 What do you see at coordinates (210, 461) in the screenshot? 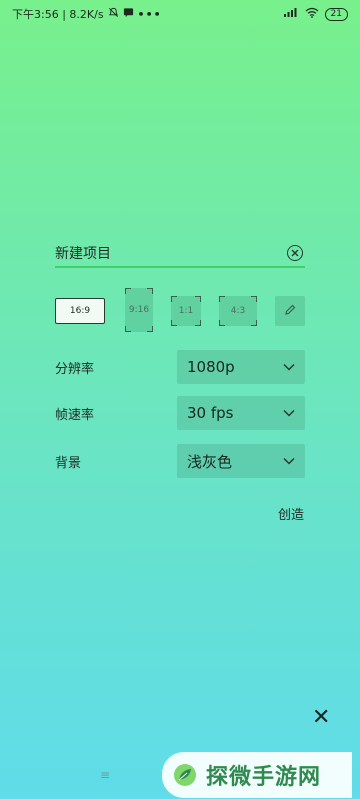
I see `background-value: 浅灰色` at bounding box center [210, 461].